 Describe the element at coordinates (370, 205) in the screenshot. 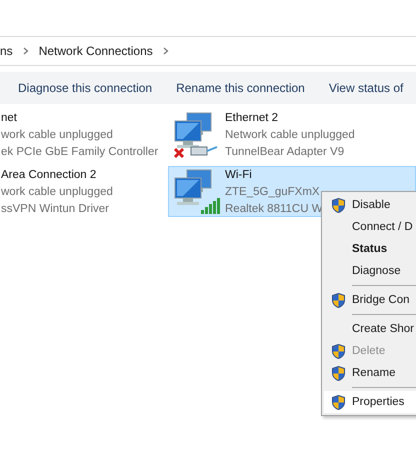

I see `menu-item: Disable` at that location.